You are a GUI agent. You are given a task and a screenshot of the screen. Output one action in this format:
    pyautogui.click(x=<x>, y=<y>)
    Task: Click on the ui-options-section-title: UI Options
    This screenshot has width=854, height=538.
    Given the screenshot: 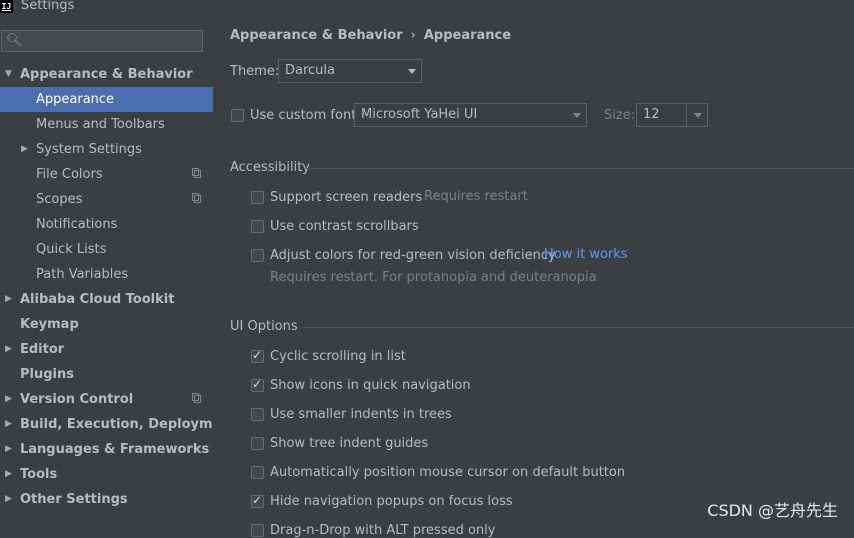 What is the action you would take?
    pyautogui.click(x=264, y=326)
    